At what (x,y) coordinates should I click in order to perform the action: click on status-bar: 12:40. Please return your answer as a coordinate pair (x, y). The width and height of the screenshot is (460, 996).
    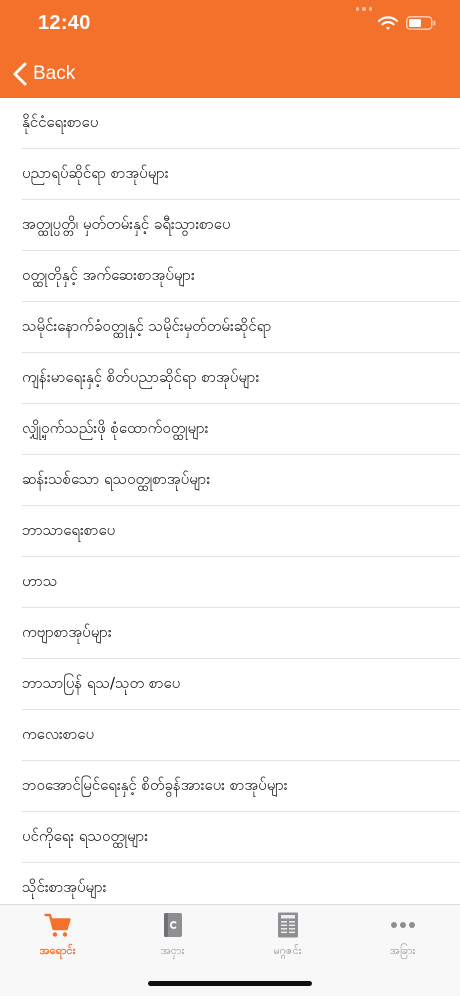
    Looking at the image, I should click on (230, 25).